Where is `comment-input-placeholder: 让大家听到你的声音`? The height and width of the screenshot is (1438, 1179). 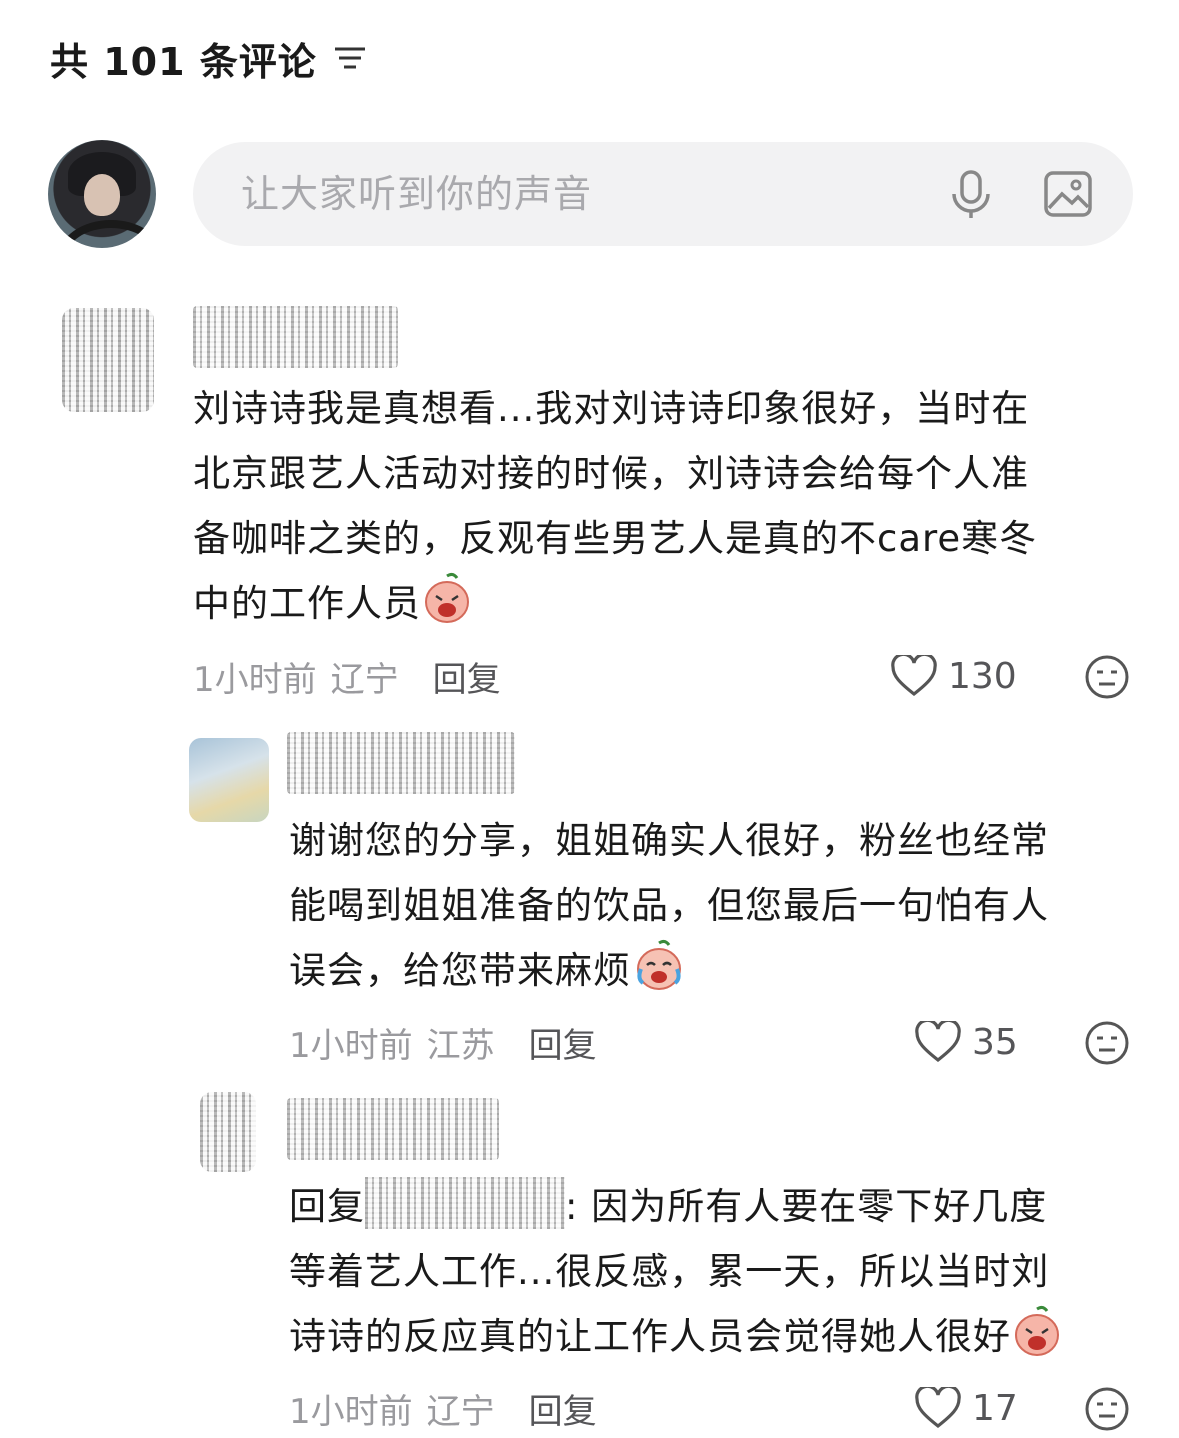
comment-input-placeholder: 让大家听到你的声音 is located at coordinates (417, 194).